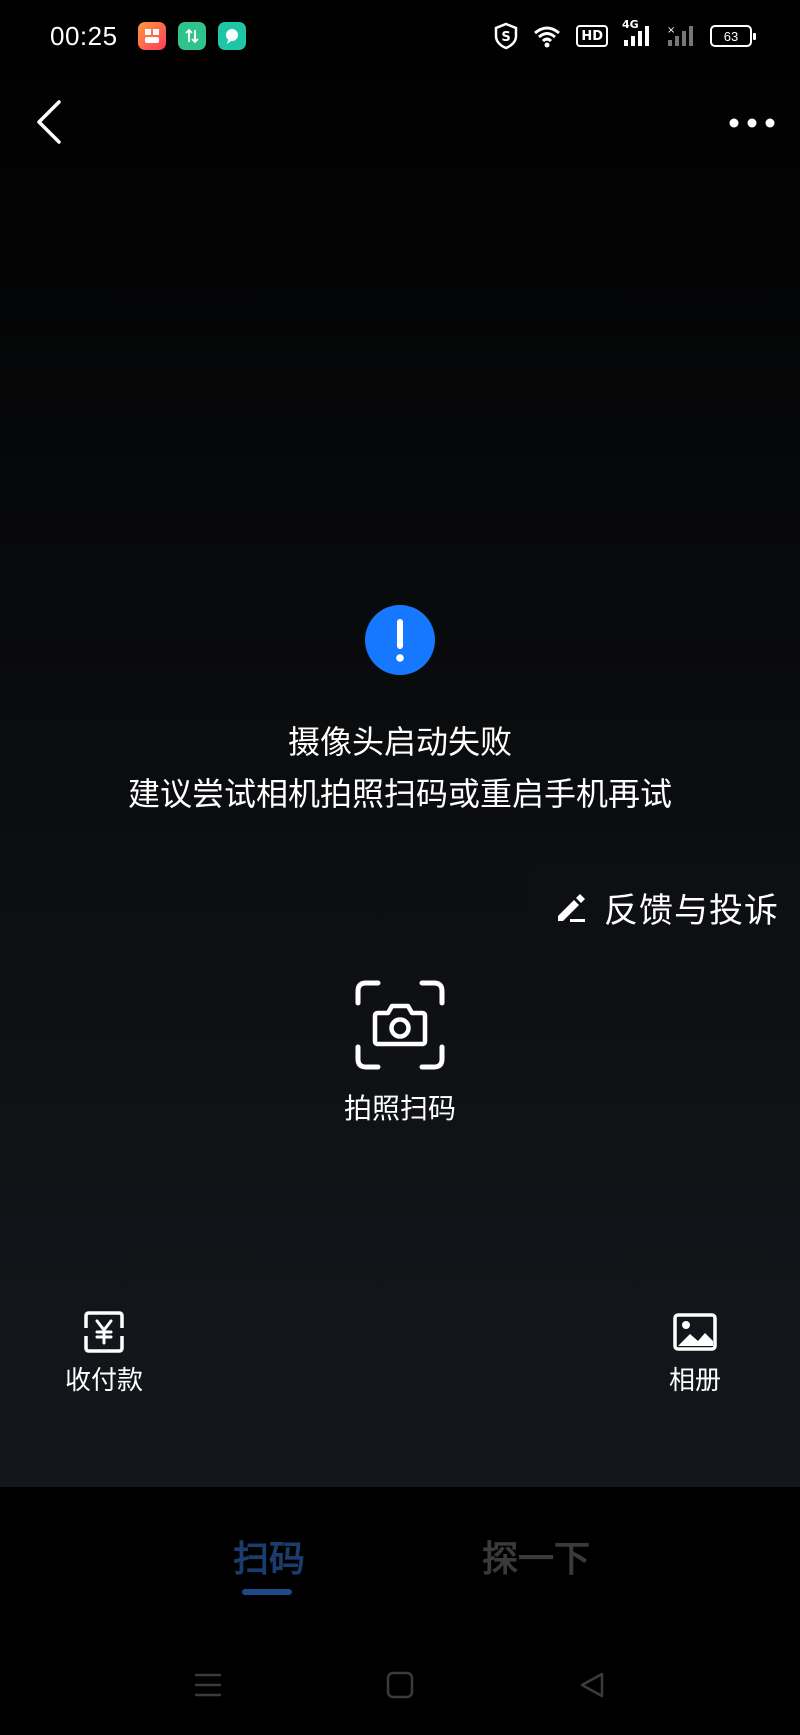 This screenshot has width=800, height=1735. I want to click on menu-icon, so click(208, 1685).